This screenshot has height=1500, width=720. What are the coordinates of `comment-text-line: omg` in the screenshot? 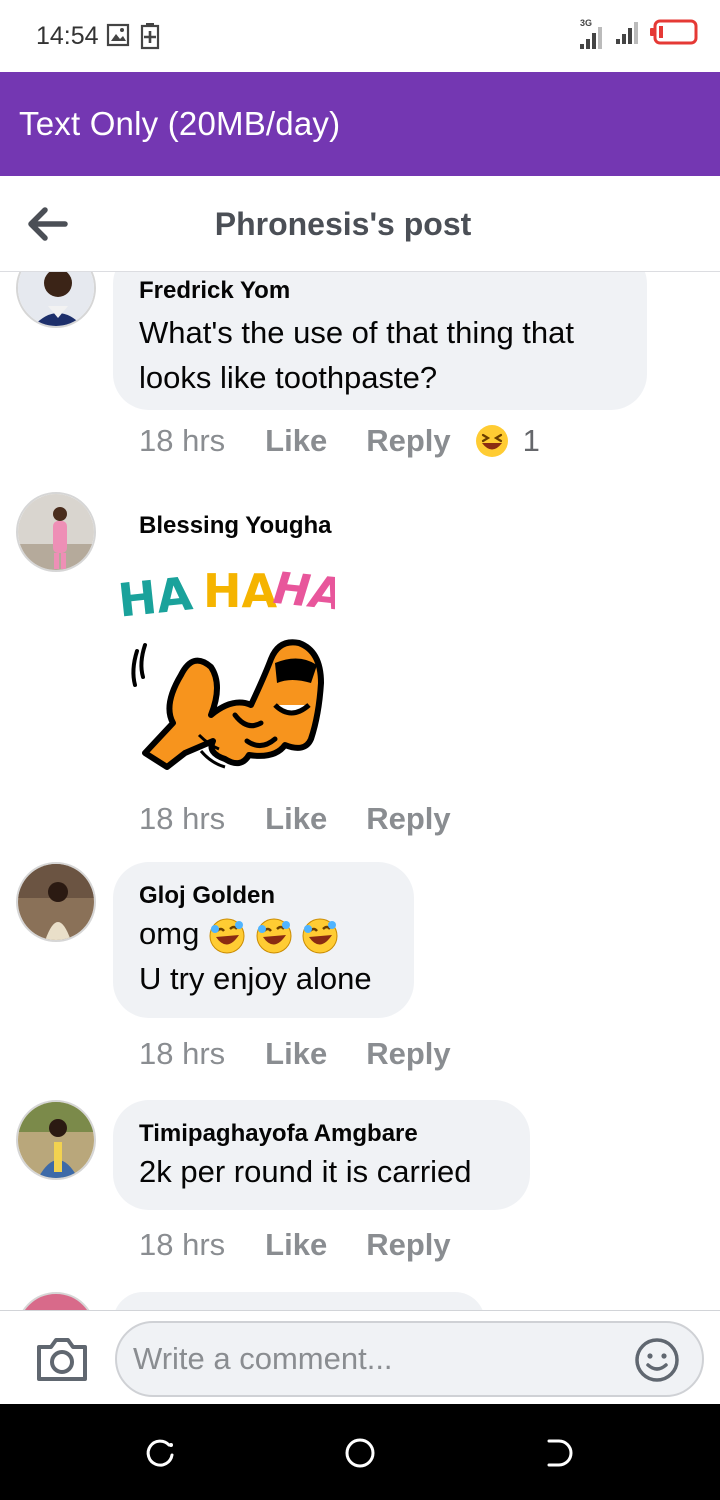 It's located at (263, 933).